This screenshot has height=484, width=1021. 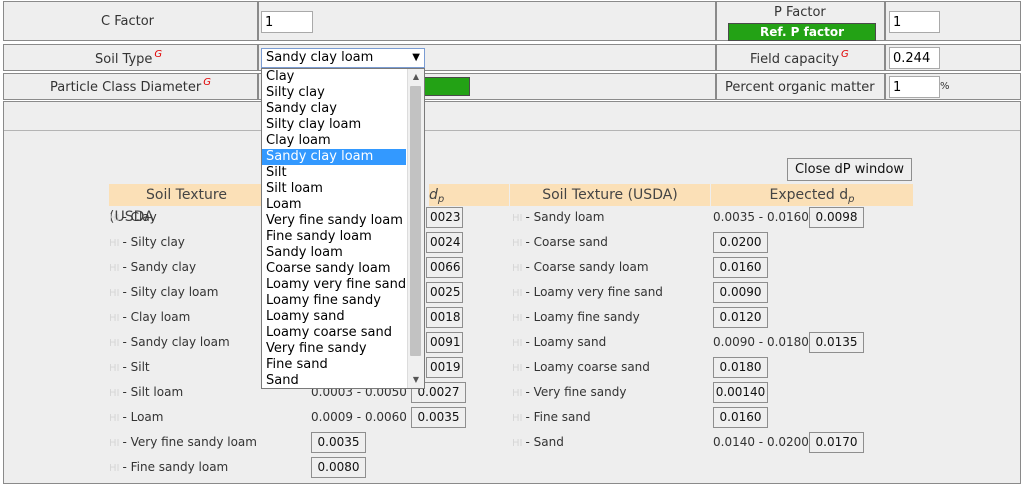 I want to click on soil-type-option: Loamy fine sandy, so click(x=334, y=301).